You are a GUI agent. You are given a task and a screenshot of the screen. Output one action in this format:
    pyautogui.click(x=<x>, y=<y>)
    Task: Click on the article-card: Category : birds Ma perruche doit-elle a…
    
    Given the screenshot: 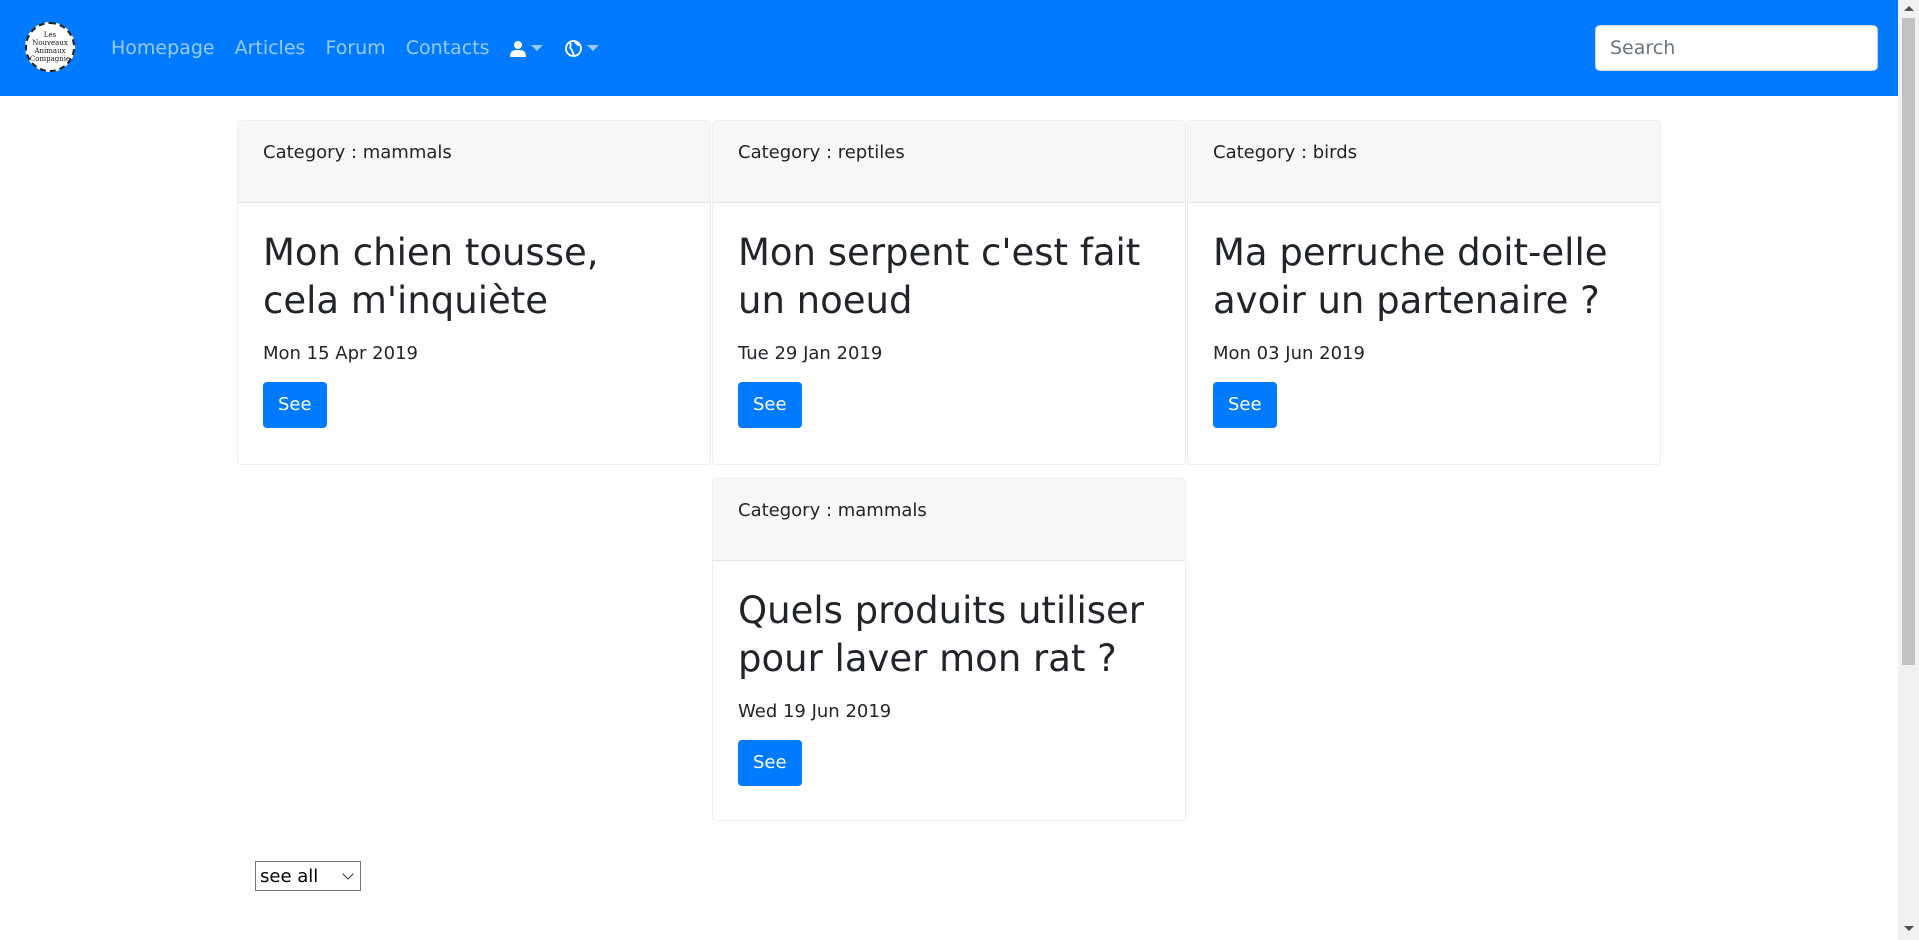 What is the action you would take?
    pyautogui.click(x=1424, y=292)
    